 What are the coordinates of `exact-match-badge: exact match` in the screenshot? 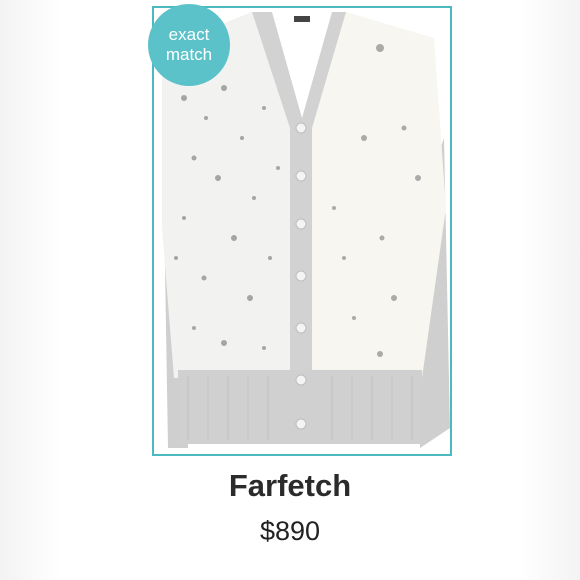 It's located at (189, 45).